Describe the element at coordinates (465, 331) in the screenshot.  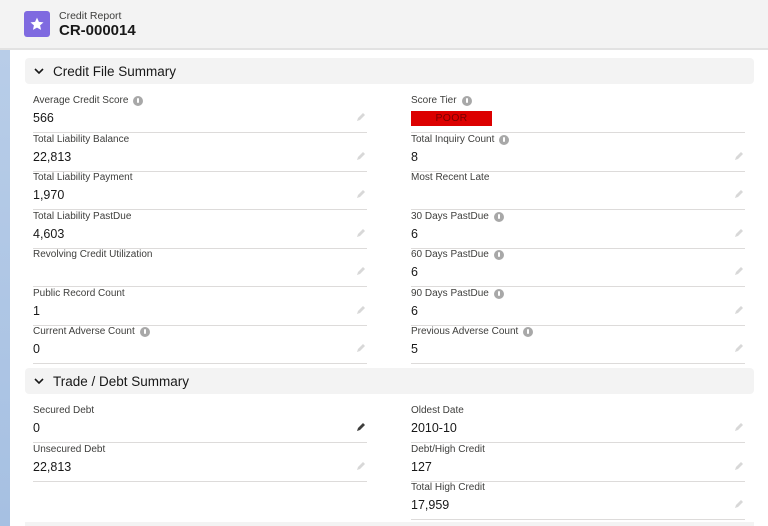
I see `field-label: Previous Adverse Count` at that location.